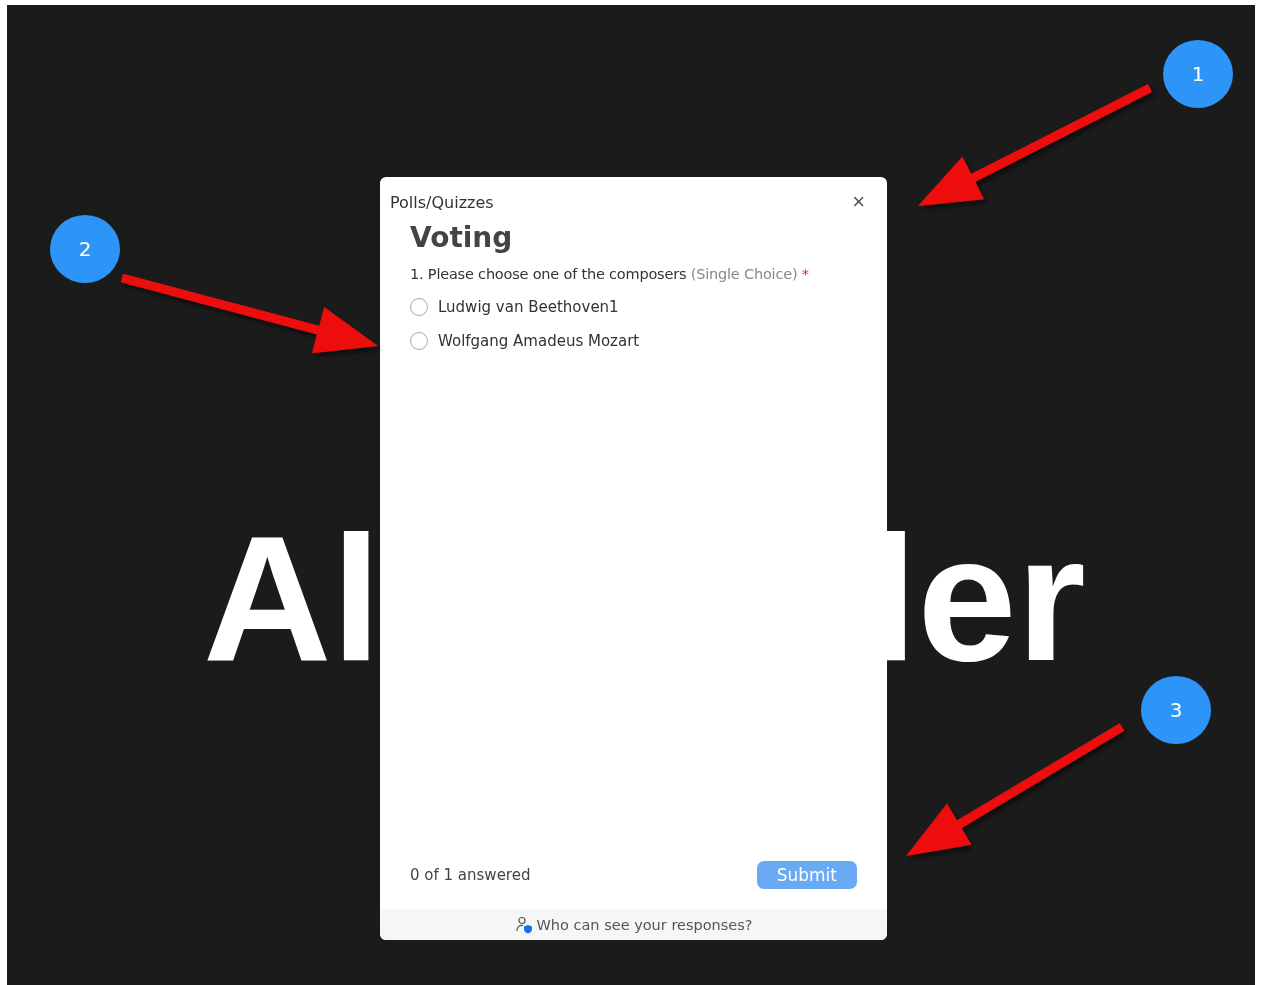  What do you see at coordinates (442, 202) in the screenshot?
I see `window-title: Polls/Quizzes` at bounding box center [442, 202].